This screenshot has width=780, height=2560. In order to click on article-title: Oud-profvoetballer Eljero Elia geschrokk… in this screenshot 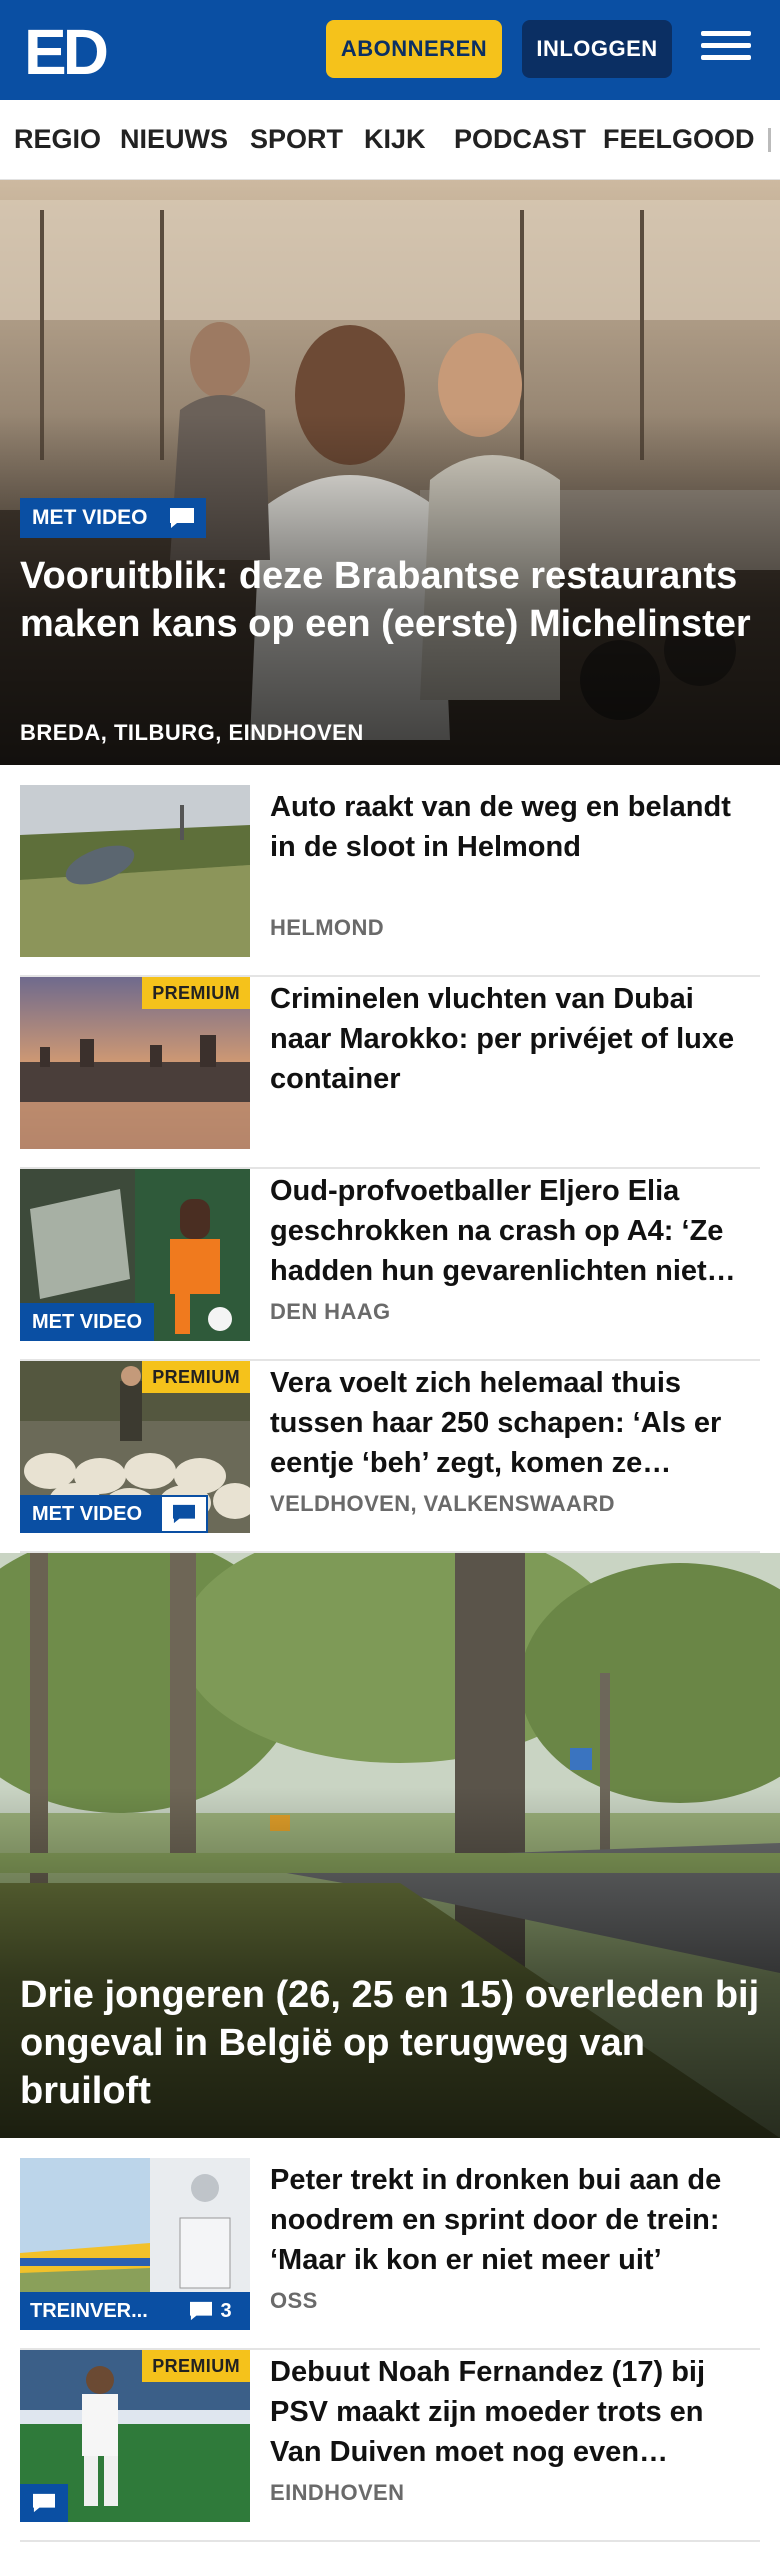, I will do `click(515, 1231)`.